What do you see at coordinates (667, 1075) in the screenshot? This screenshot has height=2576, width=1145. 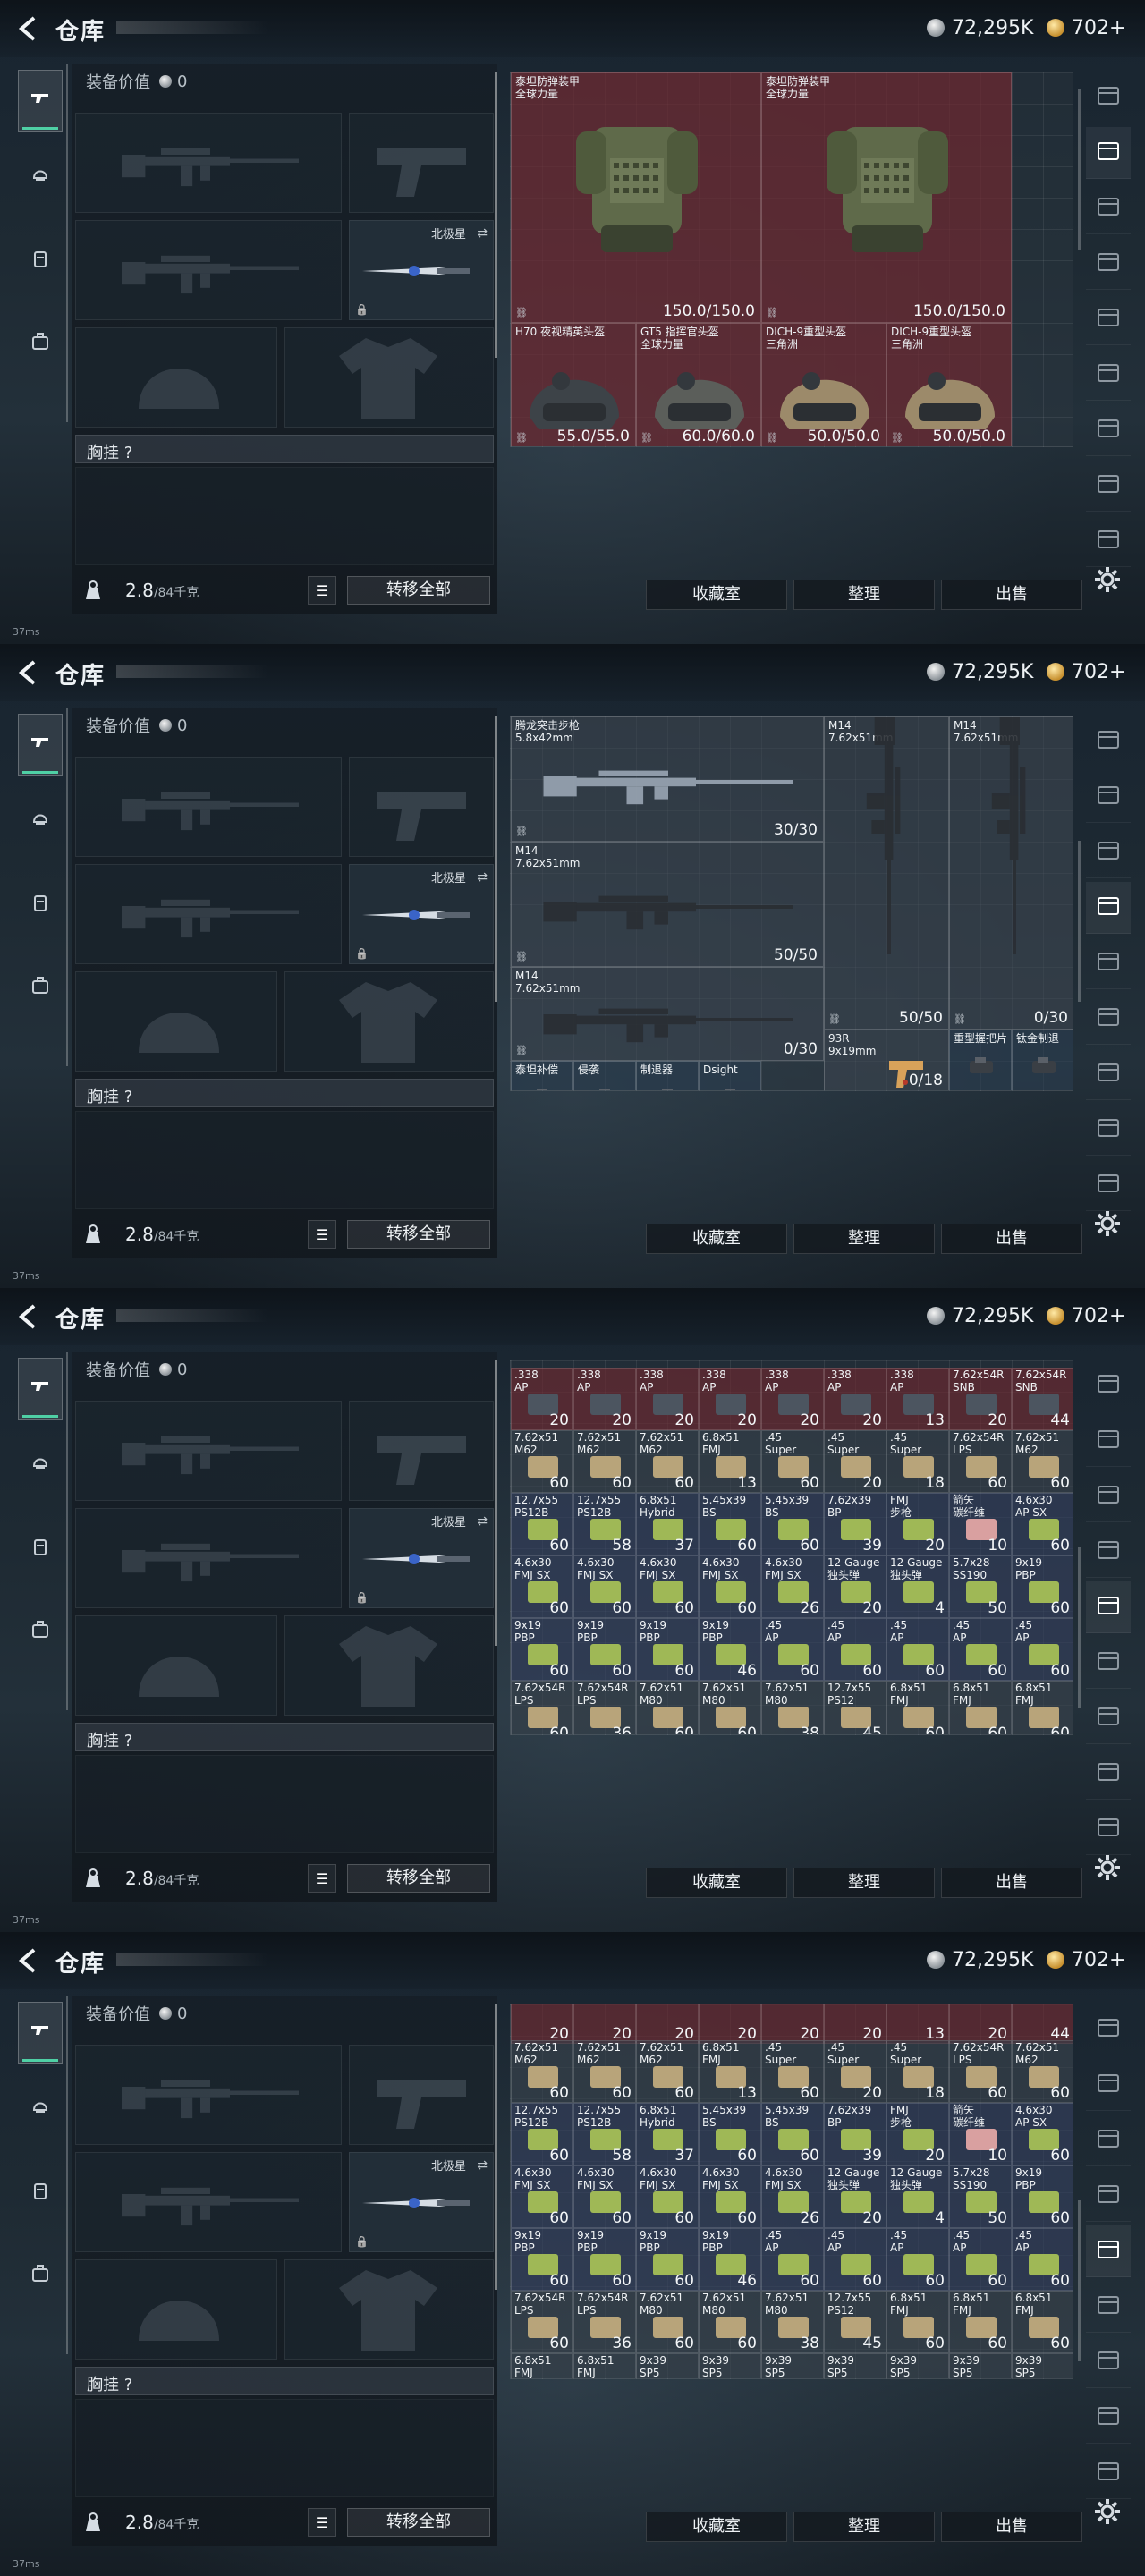 I see `attachment-item: 制退器` at bounding box center [667, 1075].